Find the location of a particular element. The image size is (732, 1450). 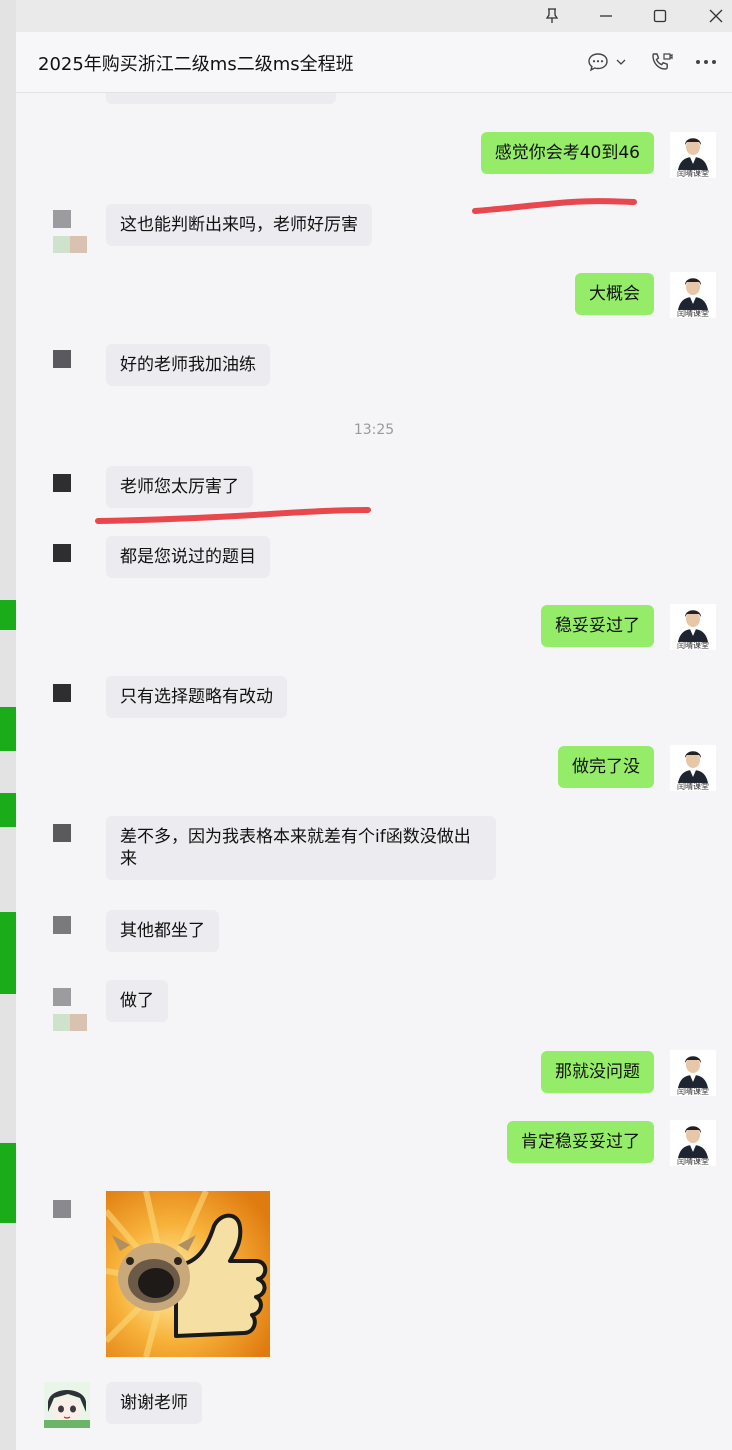

message-bubble-outgoing: 肯定稳妥妥过了 is located at coordinates (580, 1142).